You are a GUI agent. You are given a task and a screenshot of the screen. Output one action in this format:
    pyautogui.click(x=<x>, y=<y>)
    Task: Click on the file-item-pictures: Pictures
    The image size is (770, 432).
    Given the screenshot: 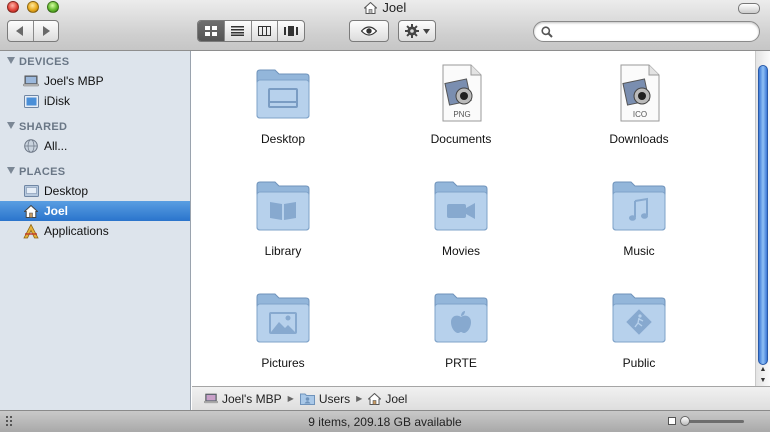 What is the action you would take?
    pyautogui.click(x=283, y=329)
    